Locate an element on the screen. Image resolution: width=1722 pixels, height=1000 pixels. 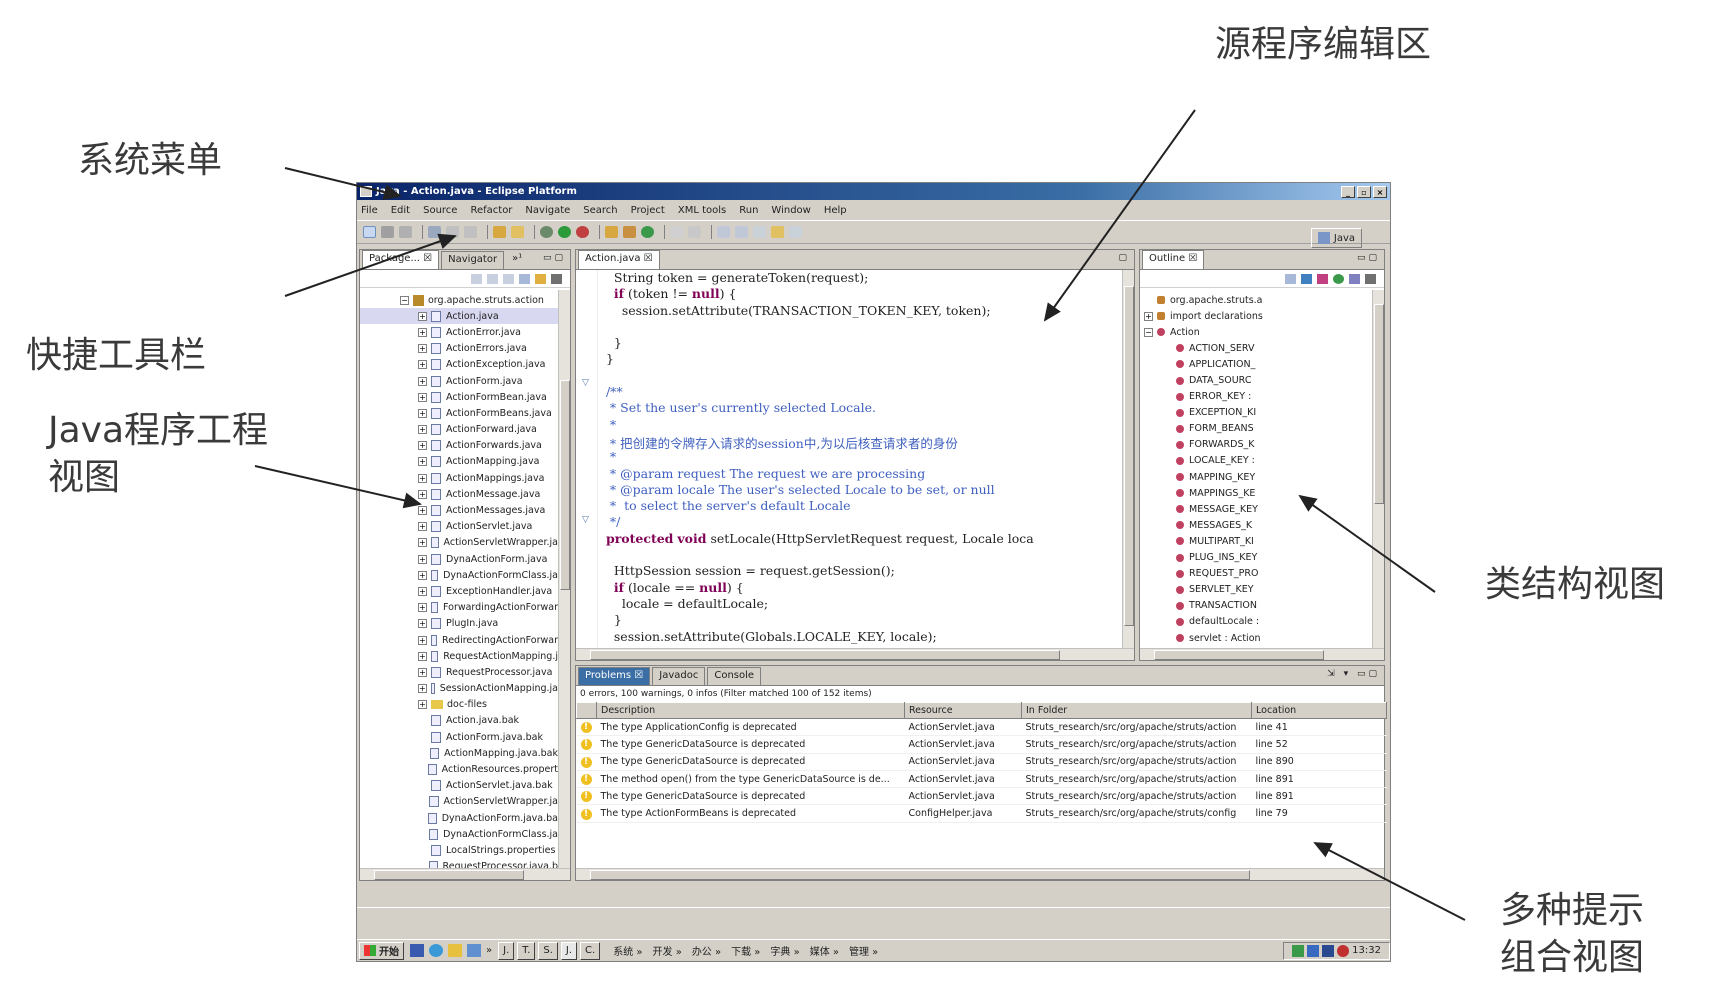
collapse-icon: − is located at coordinates (404, 300).